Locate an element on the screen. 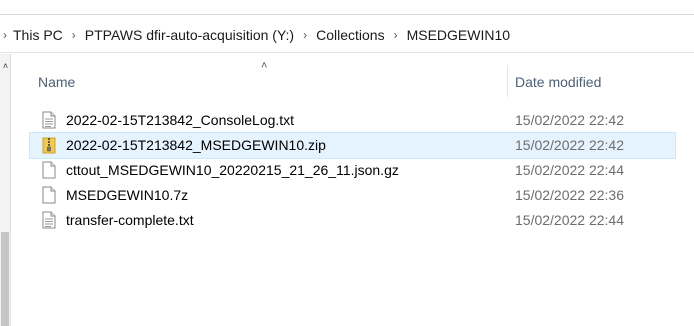 This screenshot has height=326, width=694. file-row: MSEDGEWIN10.7z 15/02/2022 22:36 is located at coordinates (352, 195).